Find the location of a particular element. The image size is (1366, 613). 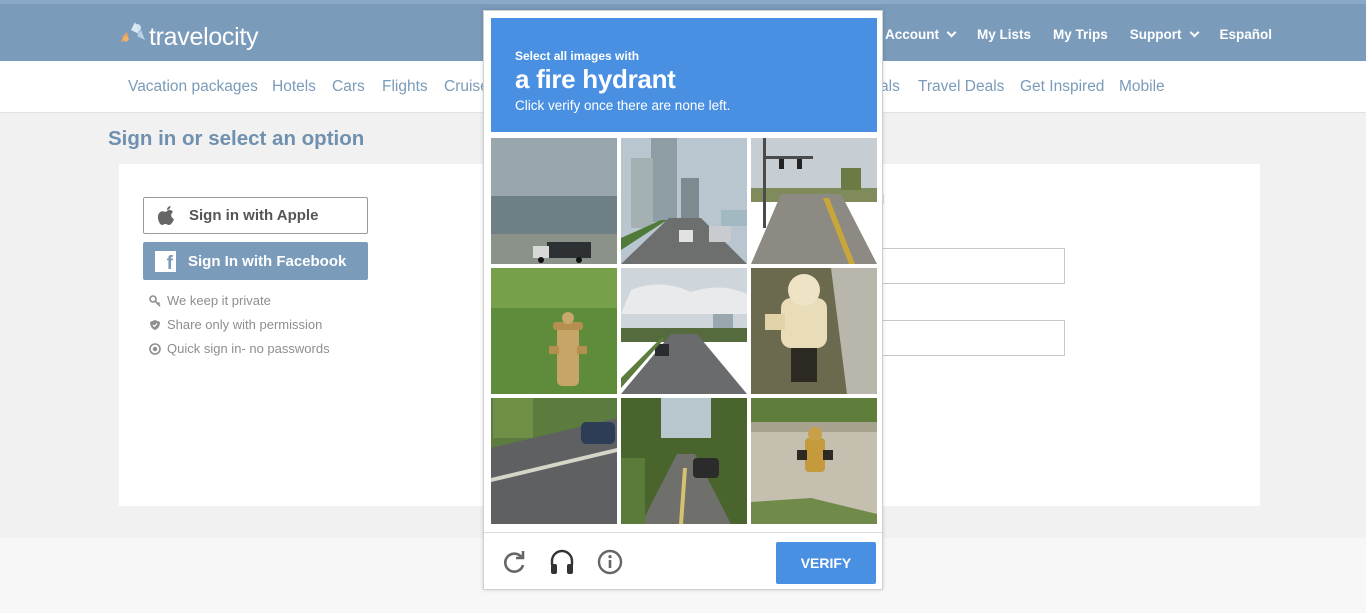

nav-vacation-packages: Vacation packages is located at coordinates (193, 87).